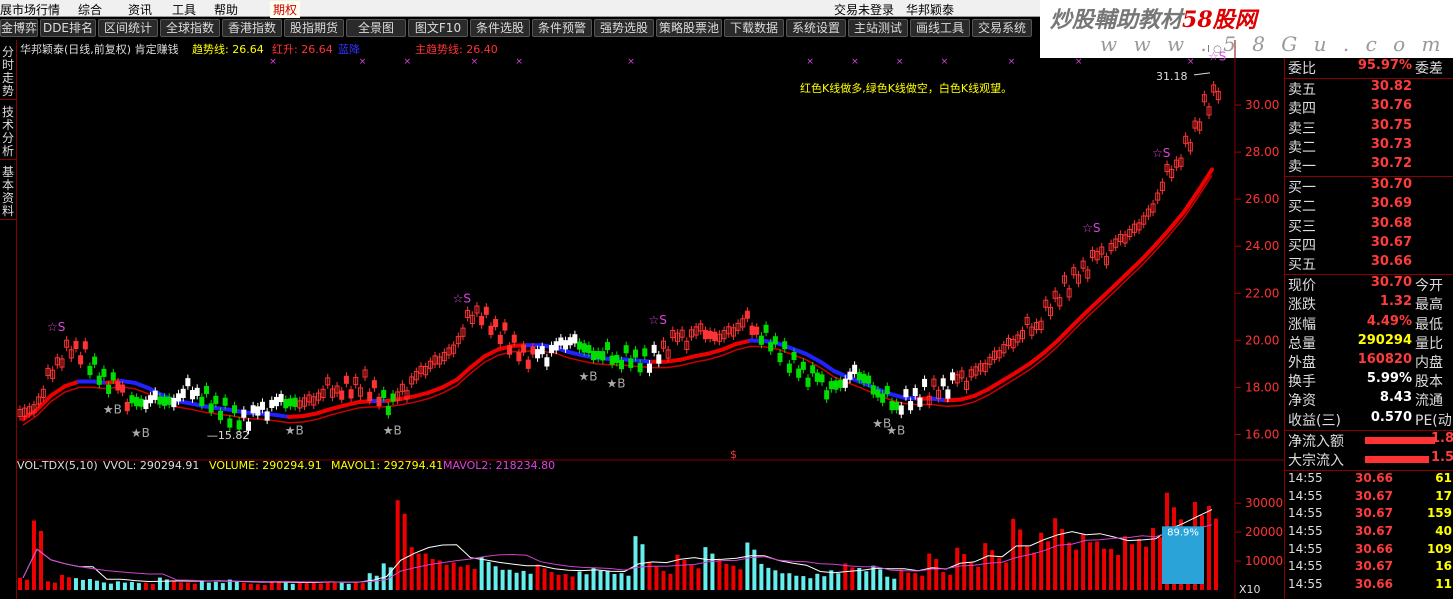  Describe the element at coordinates (128, 28) in the screenshot. I see `toolbar-button-2: 区间统计` at that location.